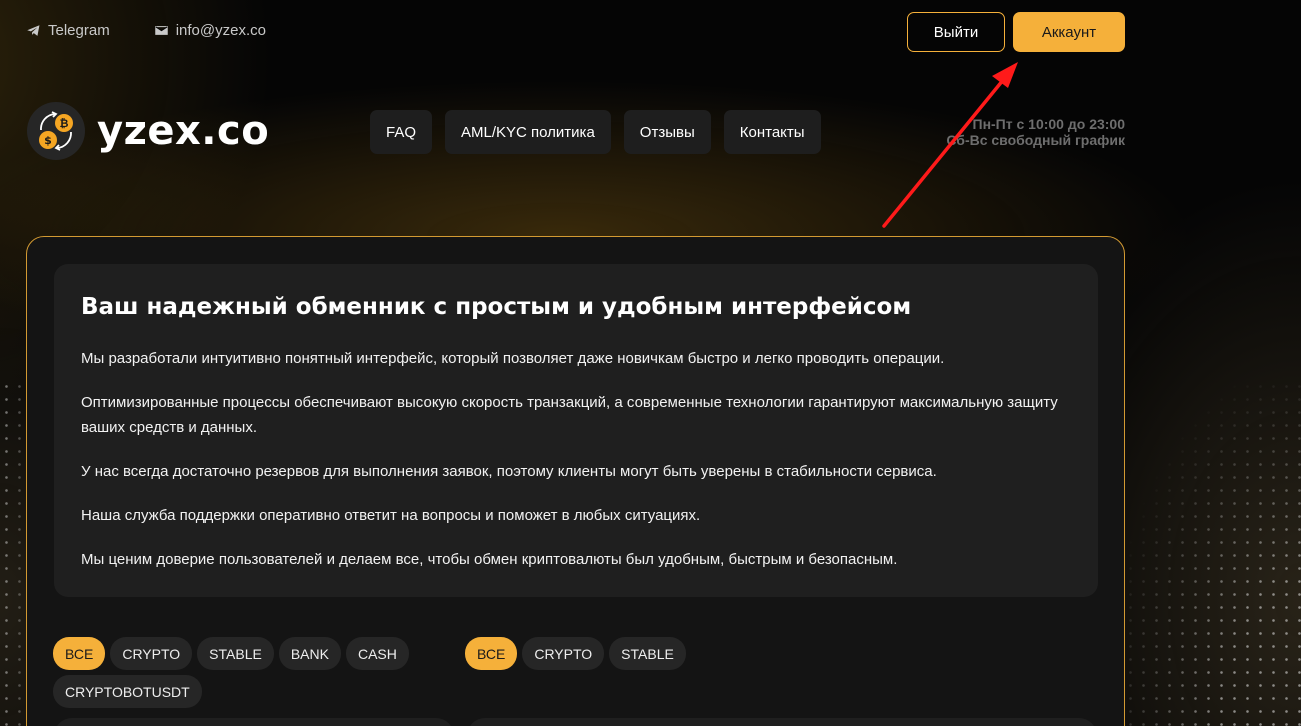 The image size is (1301, 726). I want to click on telegram-label: Telegram, so click(79, 30).